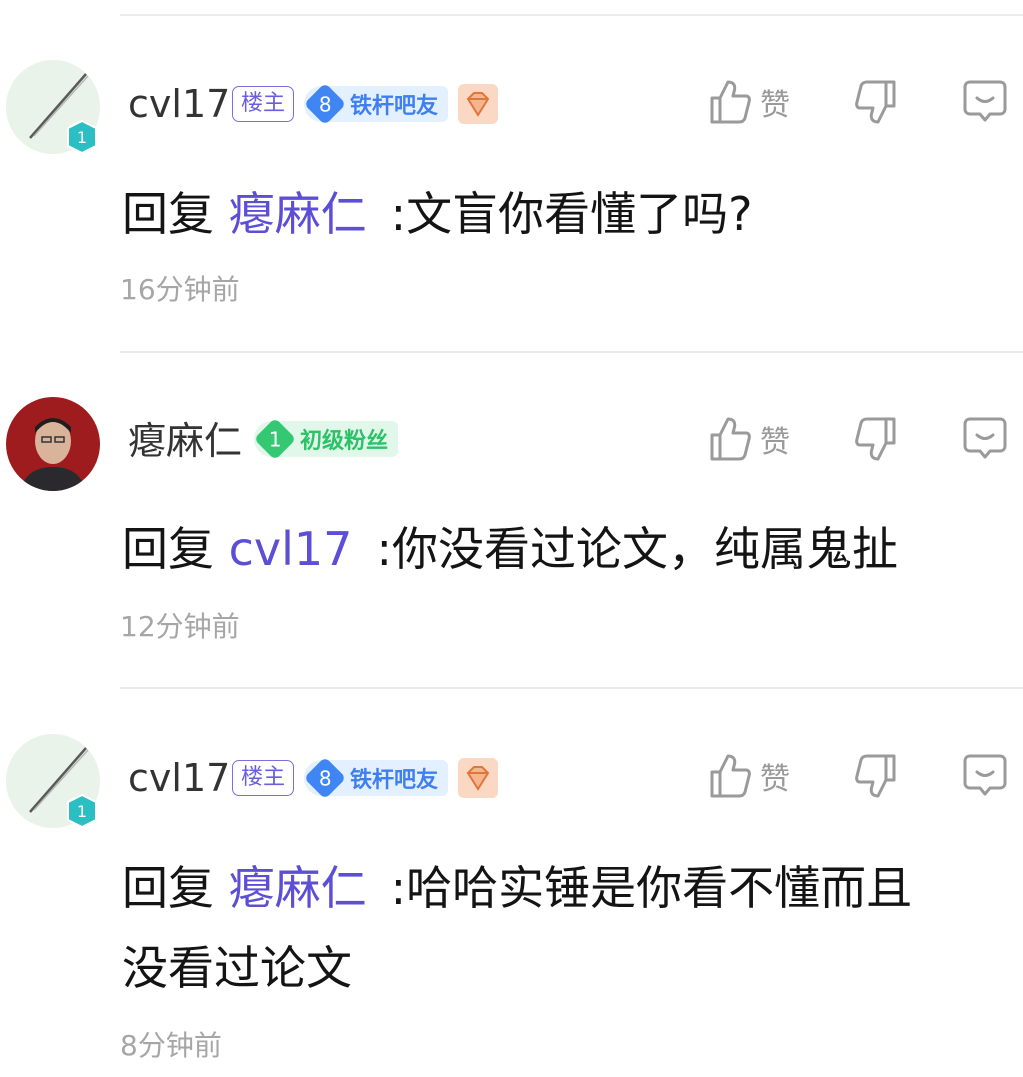  What do you see at coordinates (517, 888) in the screenshot?
I see `reply-text: 回复 瘪麻仁:哈哈实锤是你看不懂而且` at bounding box center [517, 888].